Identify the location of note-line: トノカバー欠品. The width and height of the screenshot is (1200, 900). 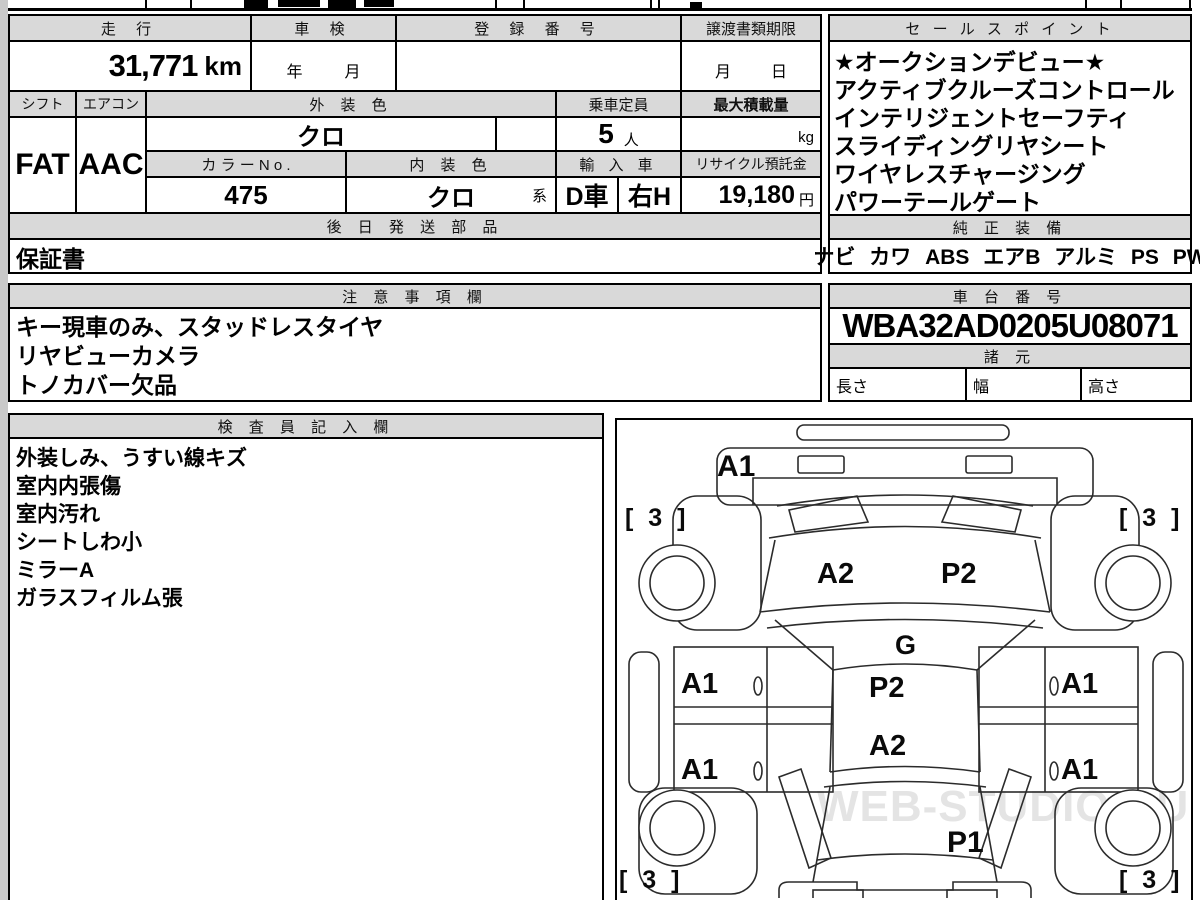
(96, 385).